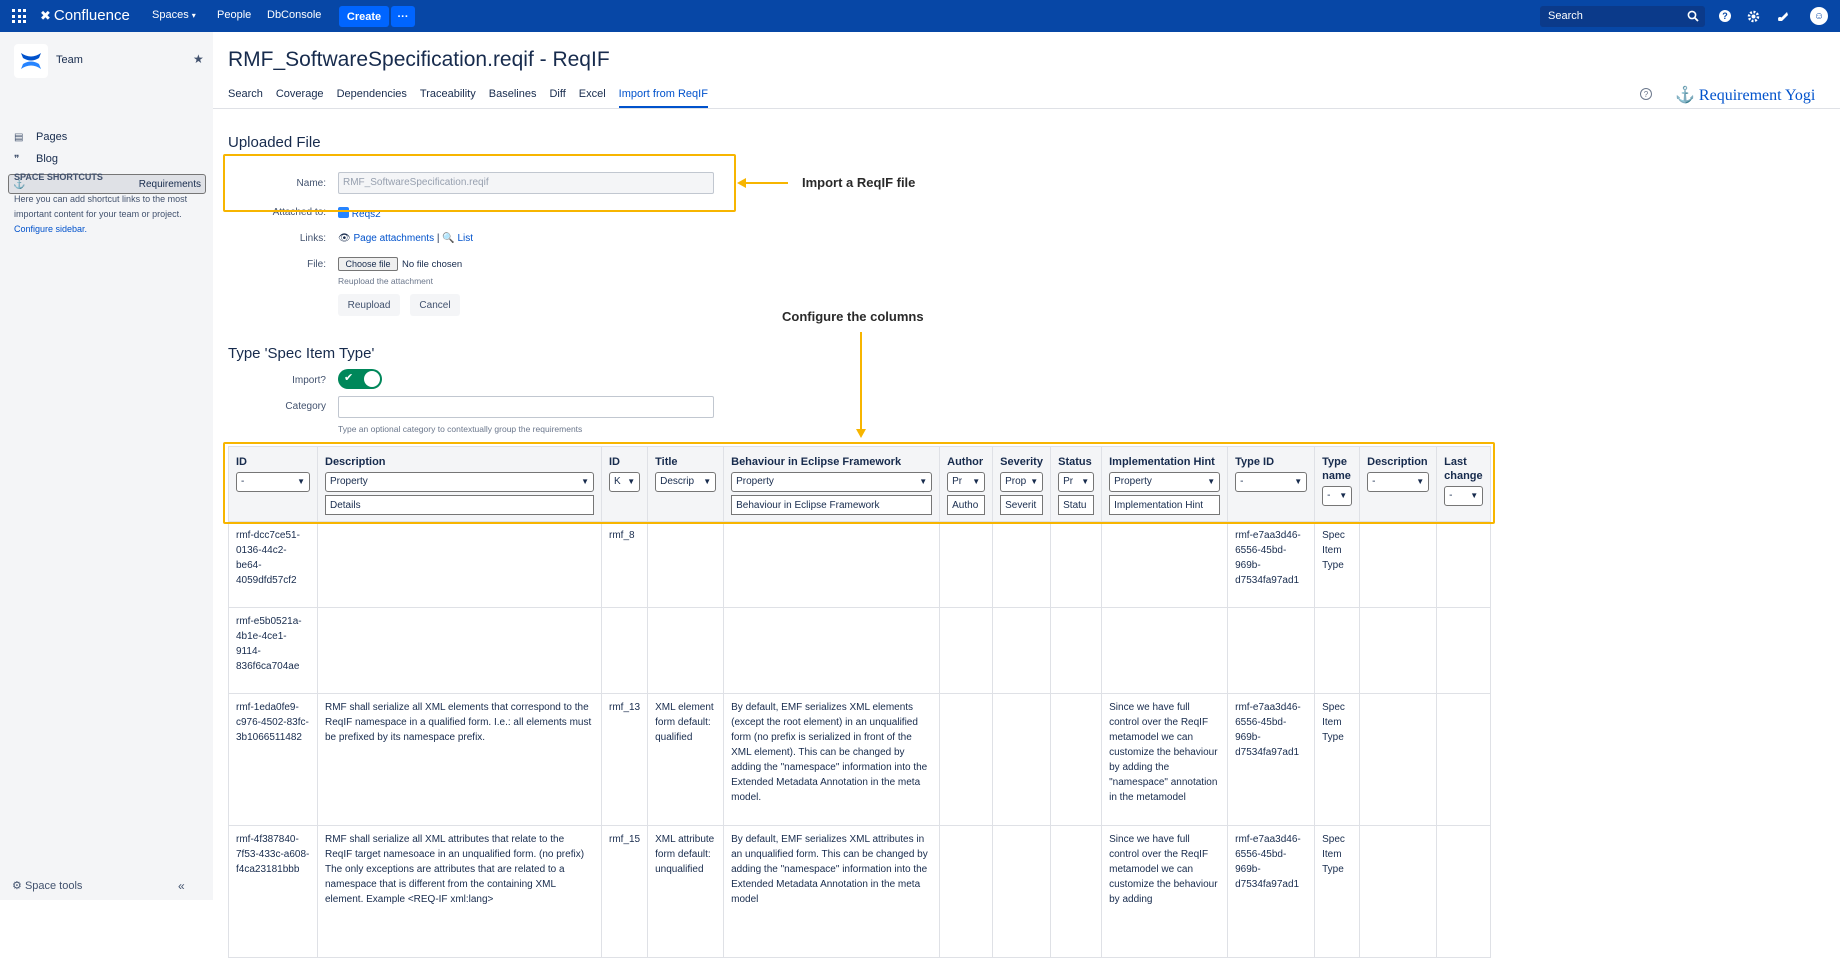 This screenshot has width=1840, height=958. What do you see at coordinates (19, 137) in the screenshot?
I see `pages-icon: ▤` at bounding box center [19, 137].